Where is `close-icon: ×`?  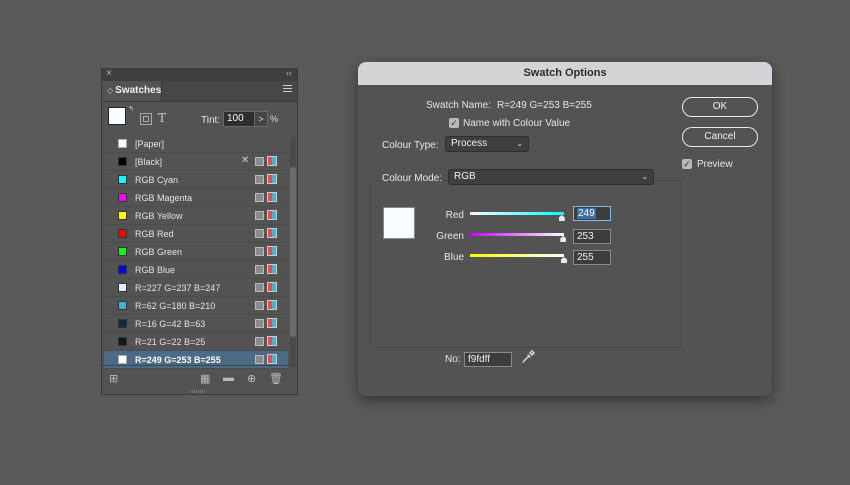 close-icon: × is located at coordinates (109, 73).